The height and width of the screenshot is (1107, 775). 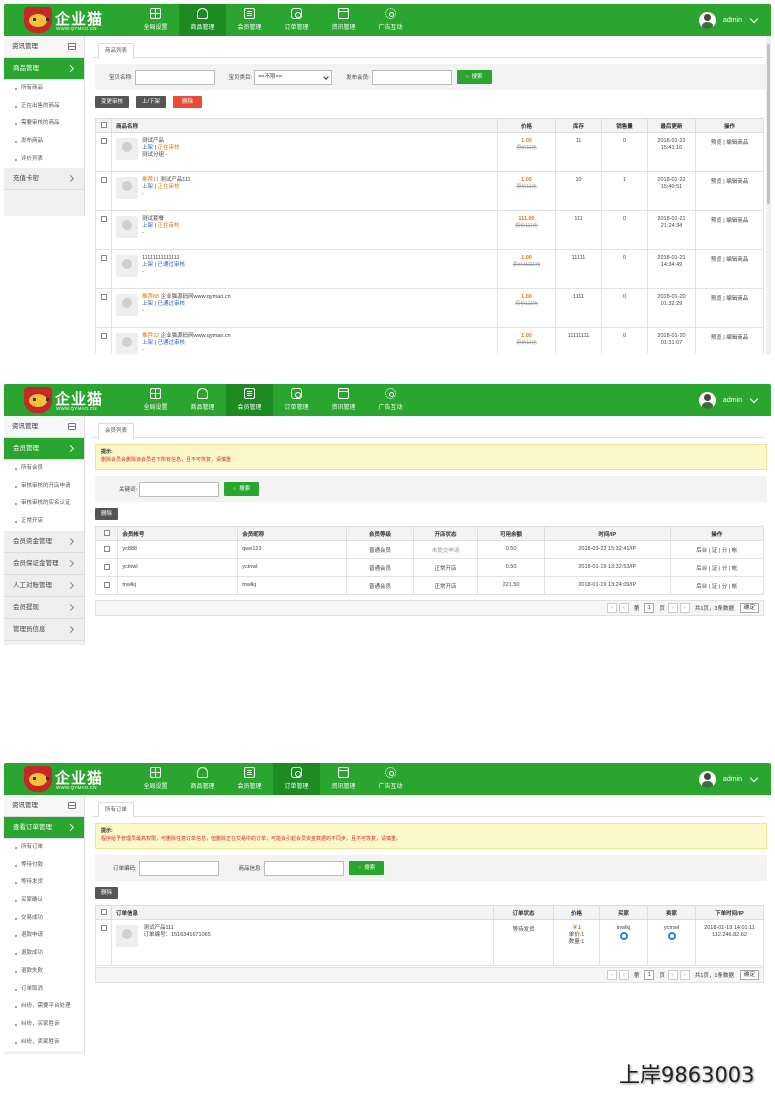 I want to click on sidebar-item: 正在出售的商品, so click(x=44, y=106).